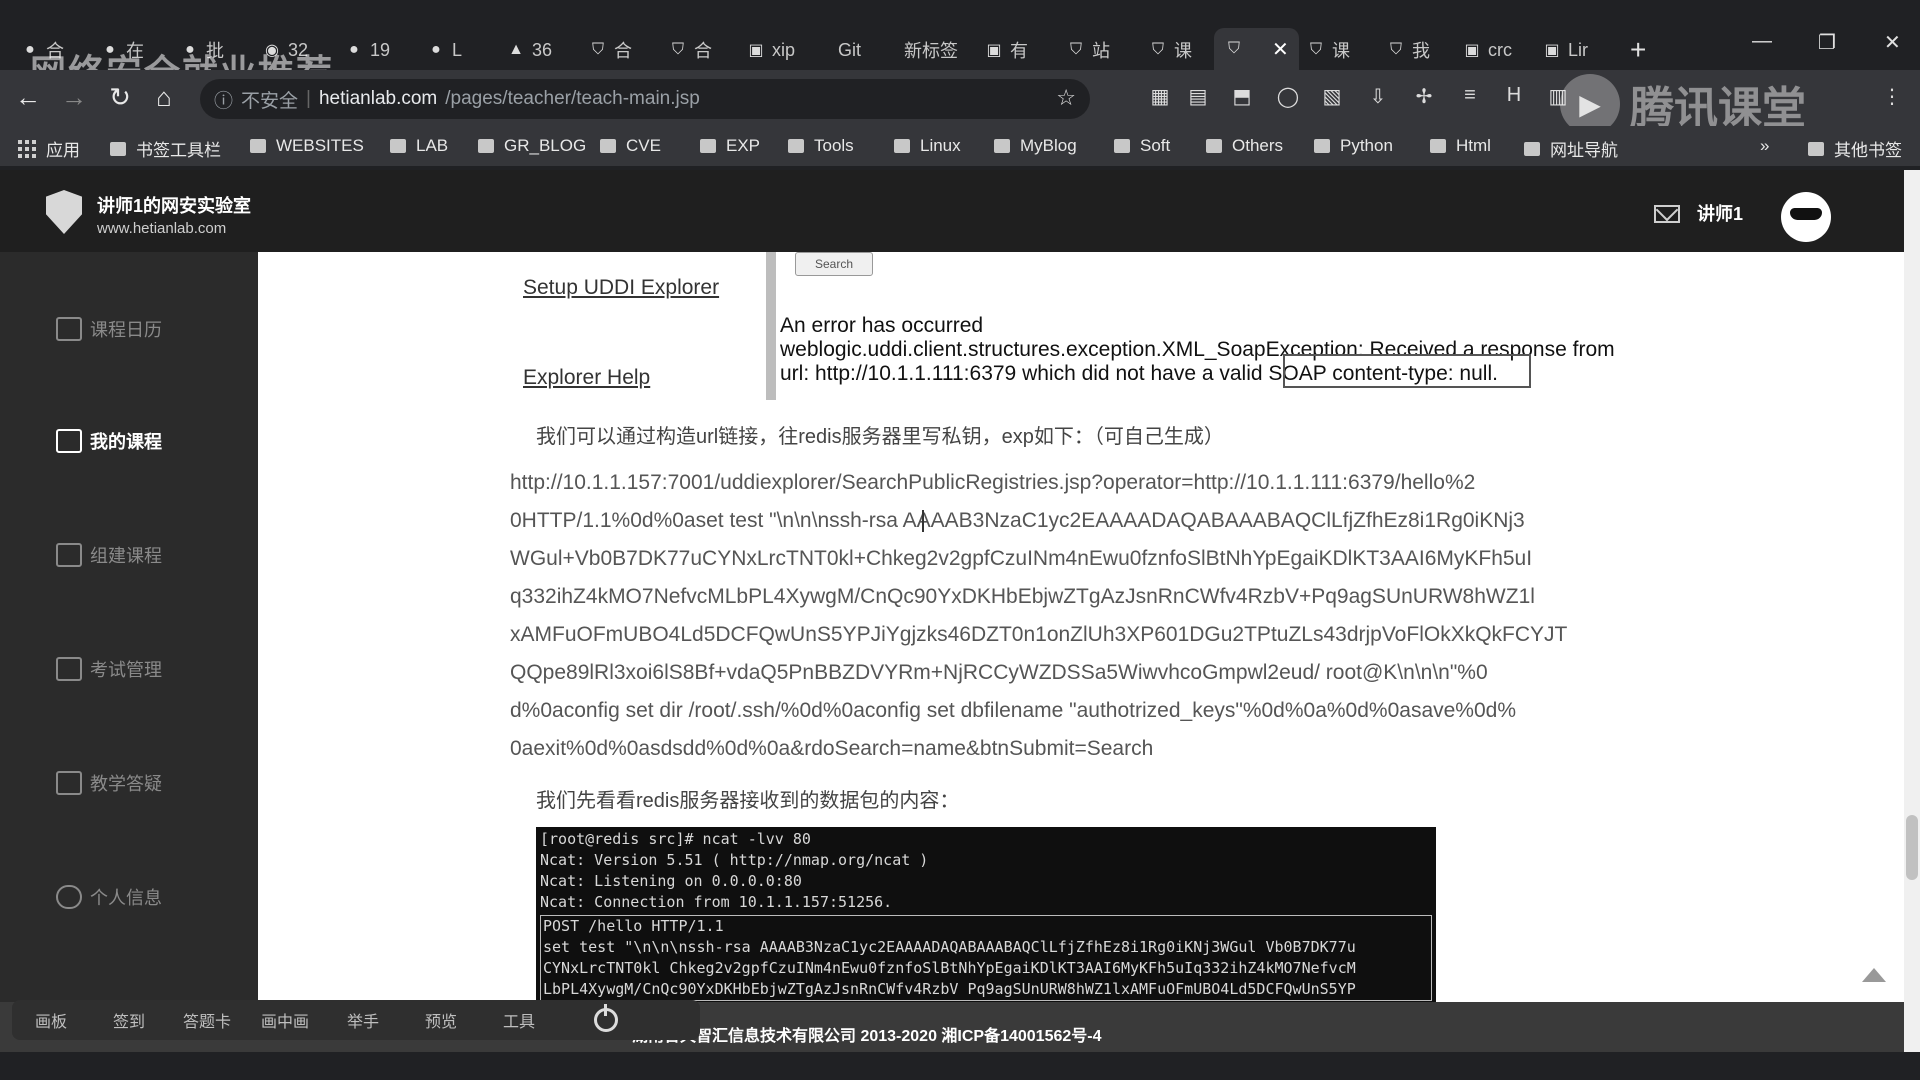 The image size is (1920, 1080). Describe the element at coordinates (621, 288) in the screenshot. I see `setup-uddi-explorer-link: Setup UDDI Explorer` at that location.